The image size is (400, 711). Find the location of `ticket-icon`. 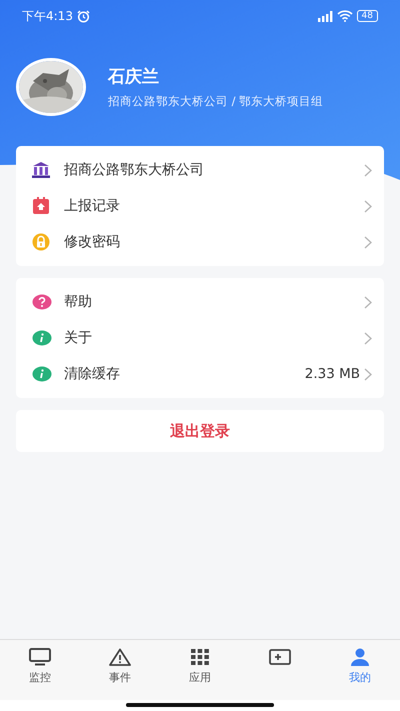

ticket-icon is located at coordinates (280, 657).